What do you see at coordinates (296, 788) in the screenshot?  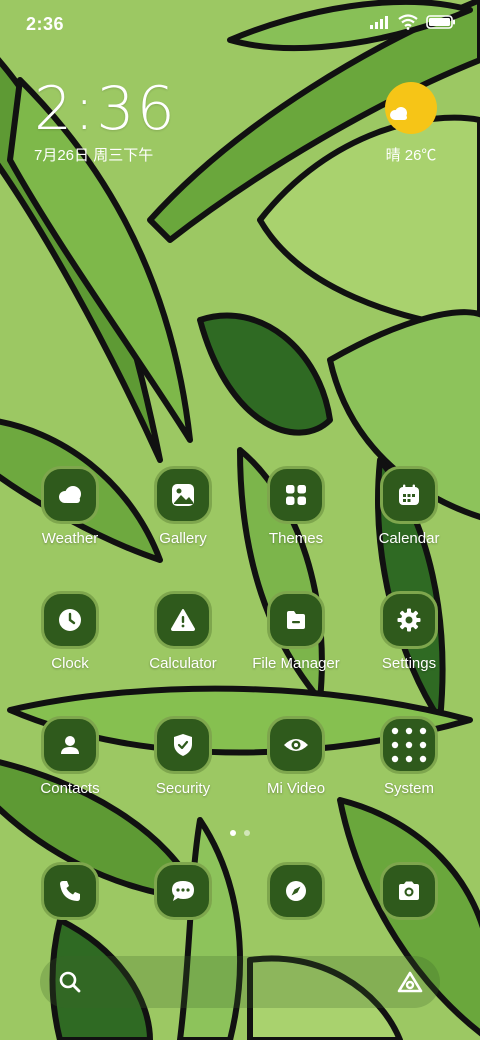 I see `app-label: Mi Video` at bounding box center [296, 788].